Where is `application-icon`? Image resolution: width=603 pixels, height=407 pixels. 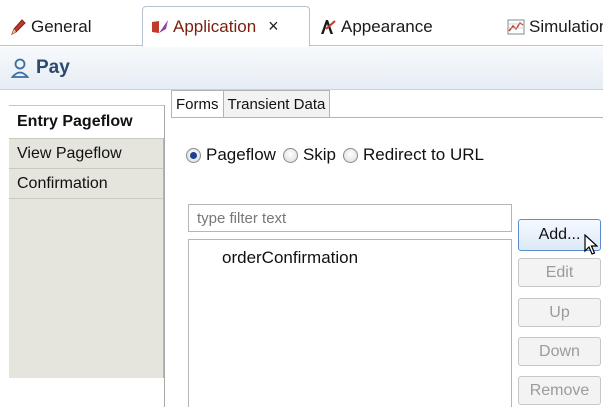 application-icon is located at coordinates (160, 26).